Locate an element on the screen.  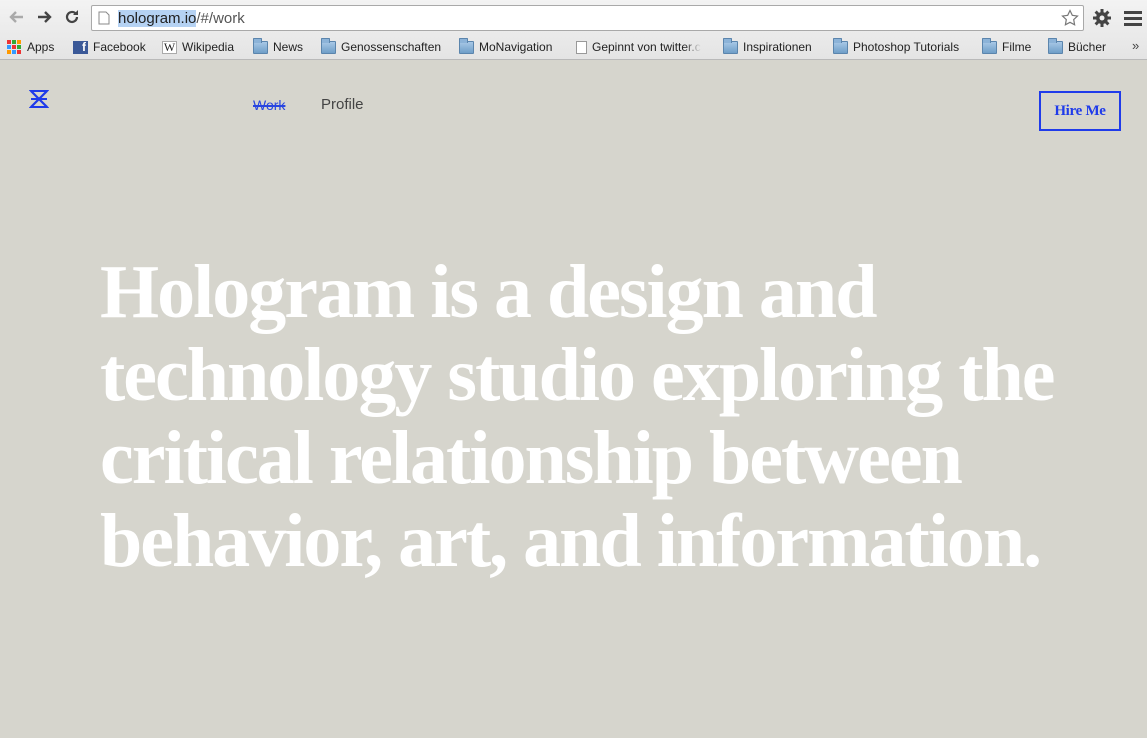
bookmark-folder-genossenschaften: Genossenschaften is located at coordinates (381, 46).